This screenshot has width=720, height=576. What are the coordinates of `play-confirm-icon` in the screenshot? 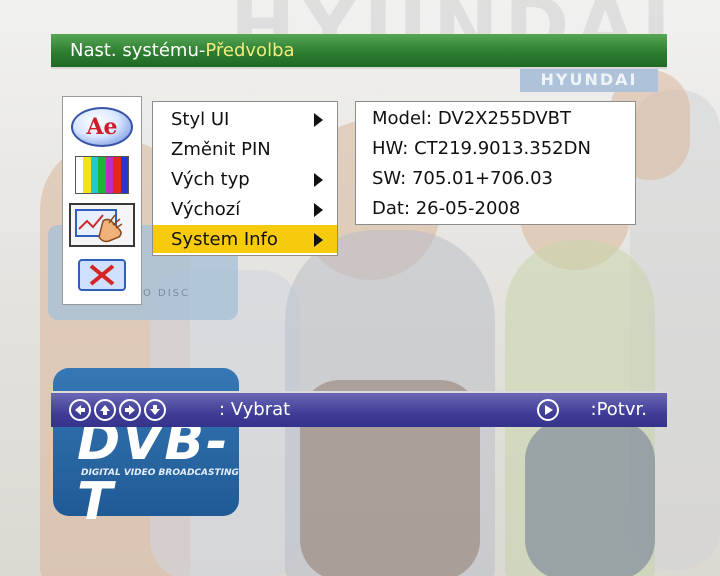 It's located at (548, 410).